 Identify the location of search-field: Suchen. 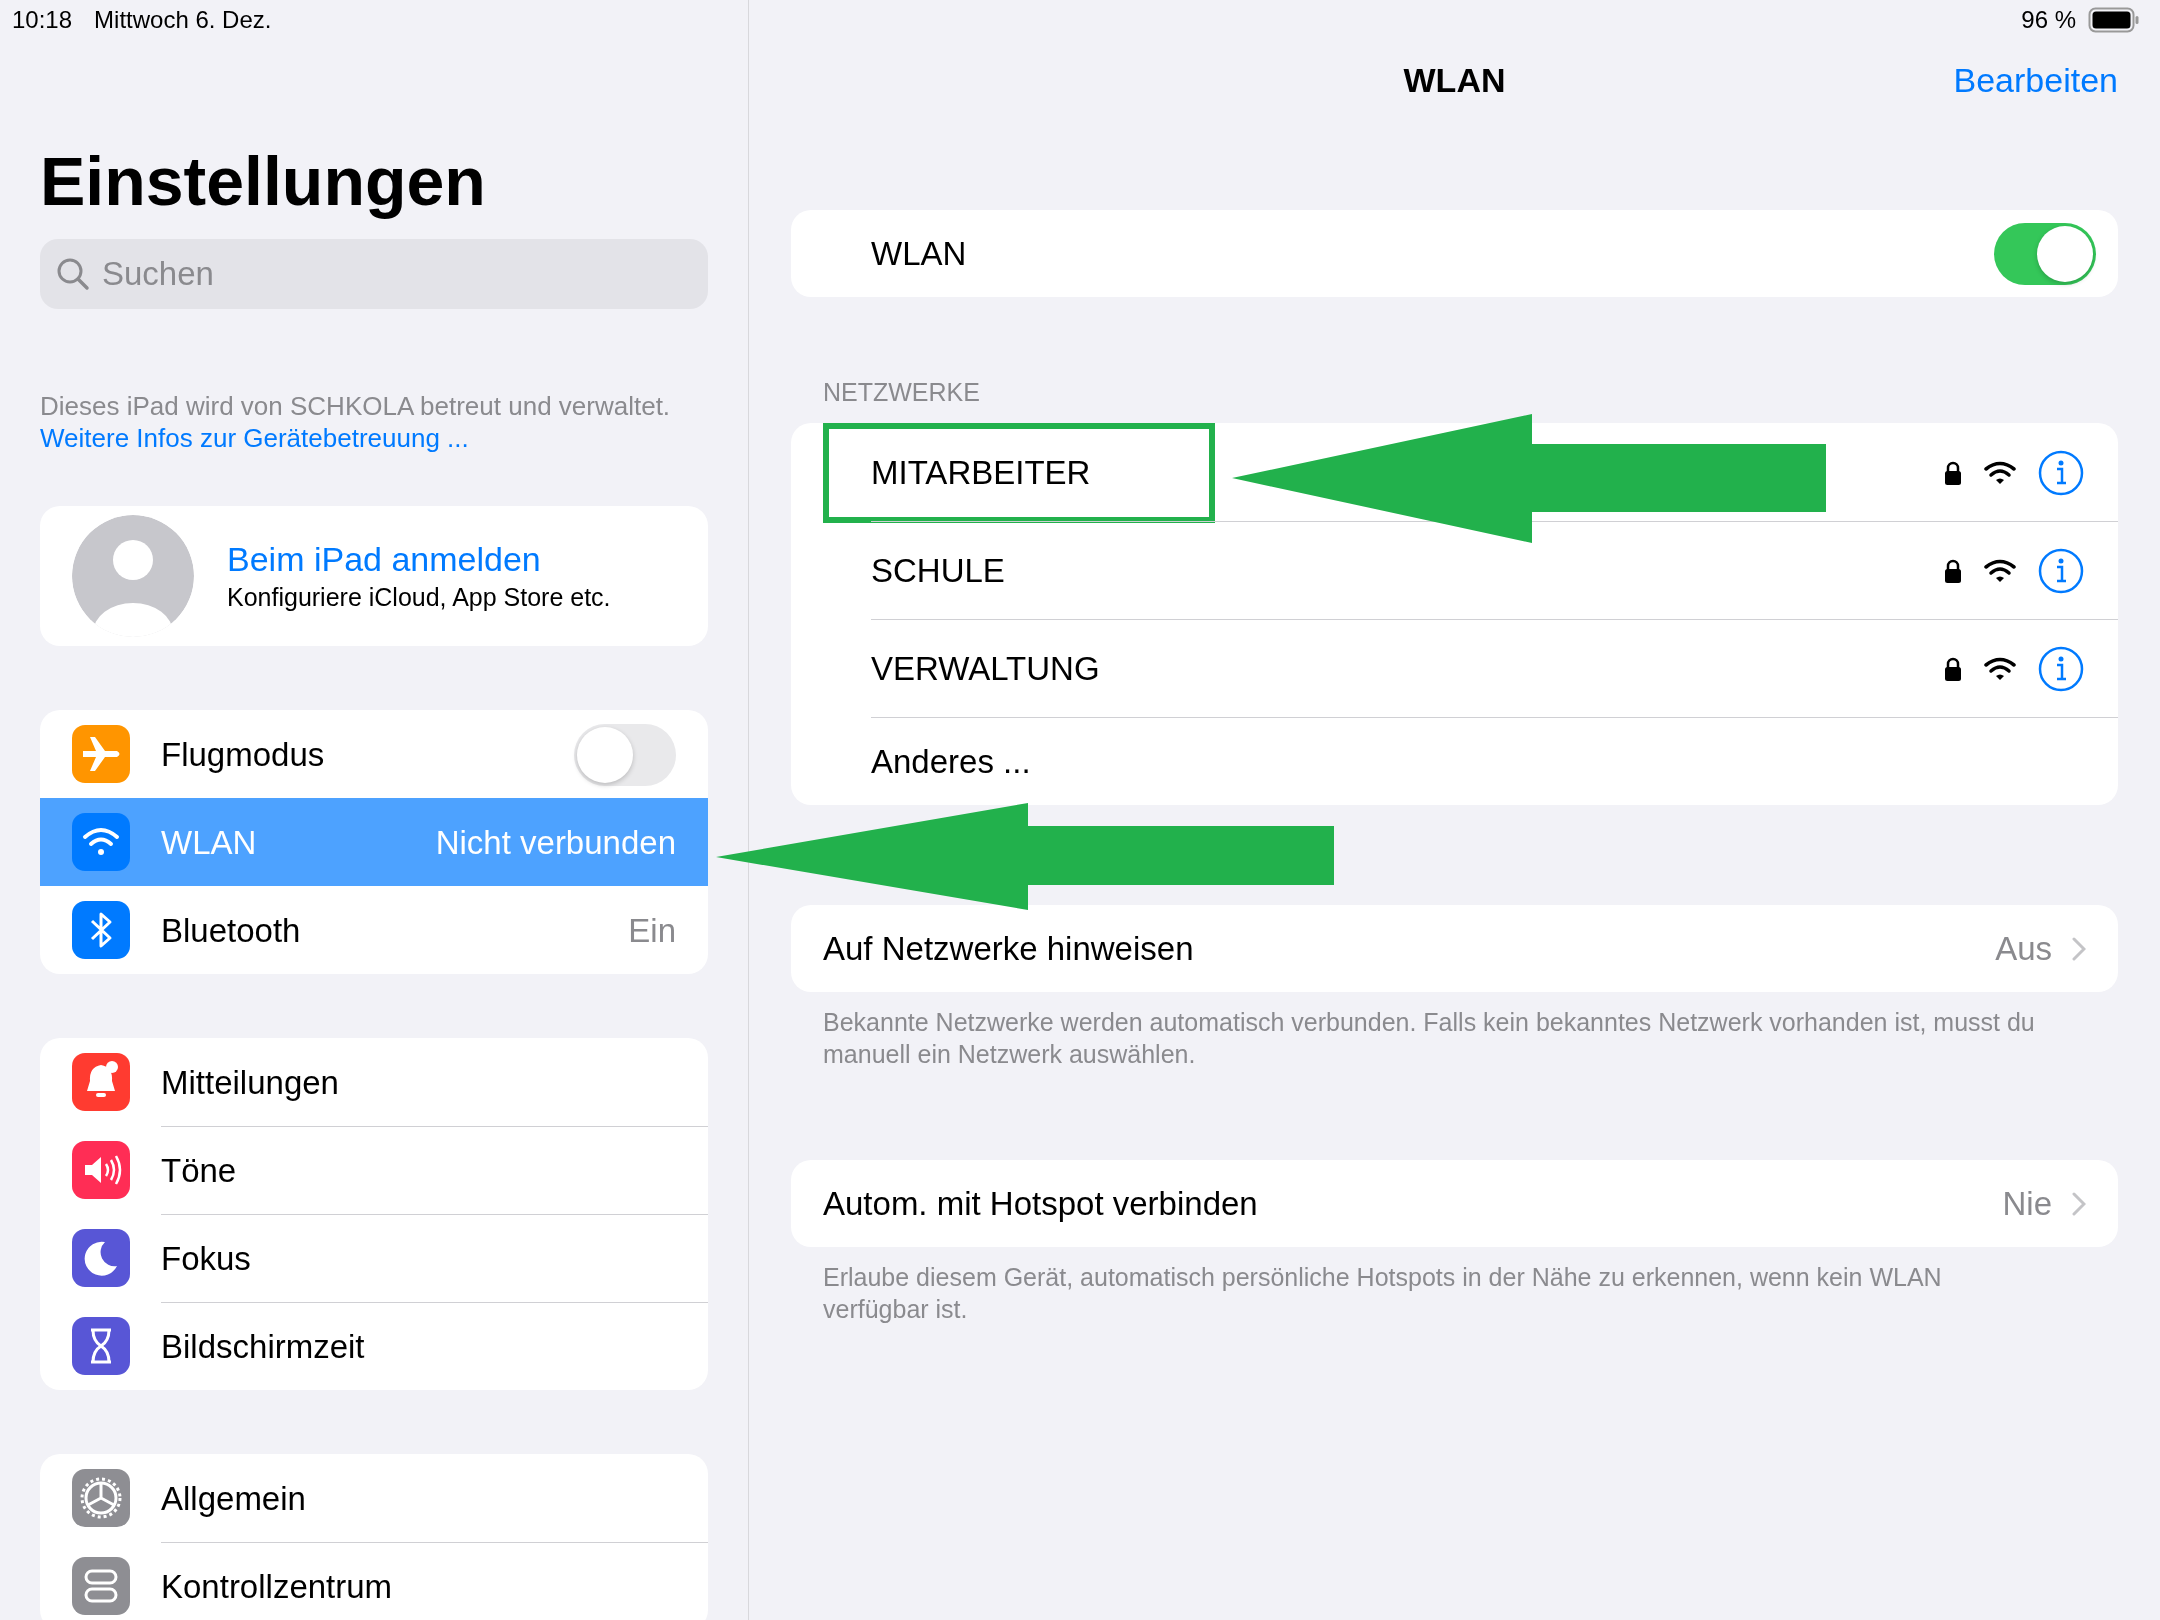
(374, 274).